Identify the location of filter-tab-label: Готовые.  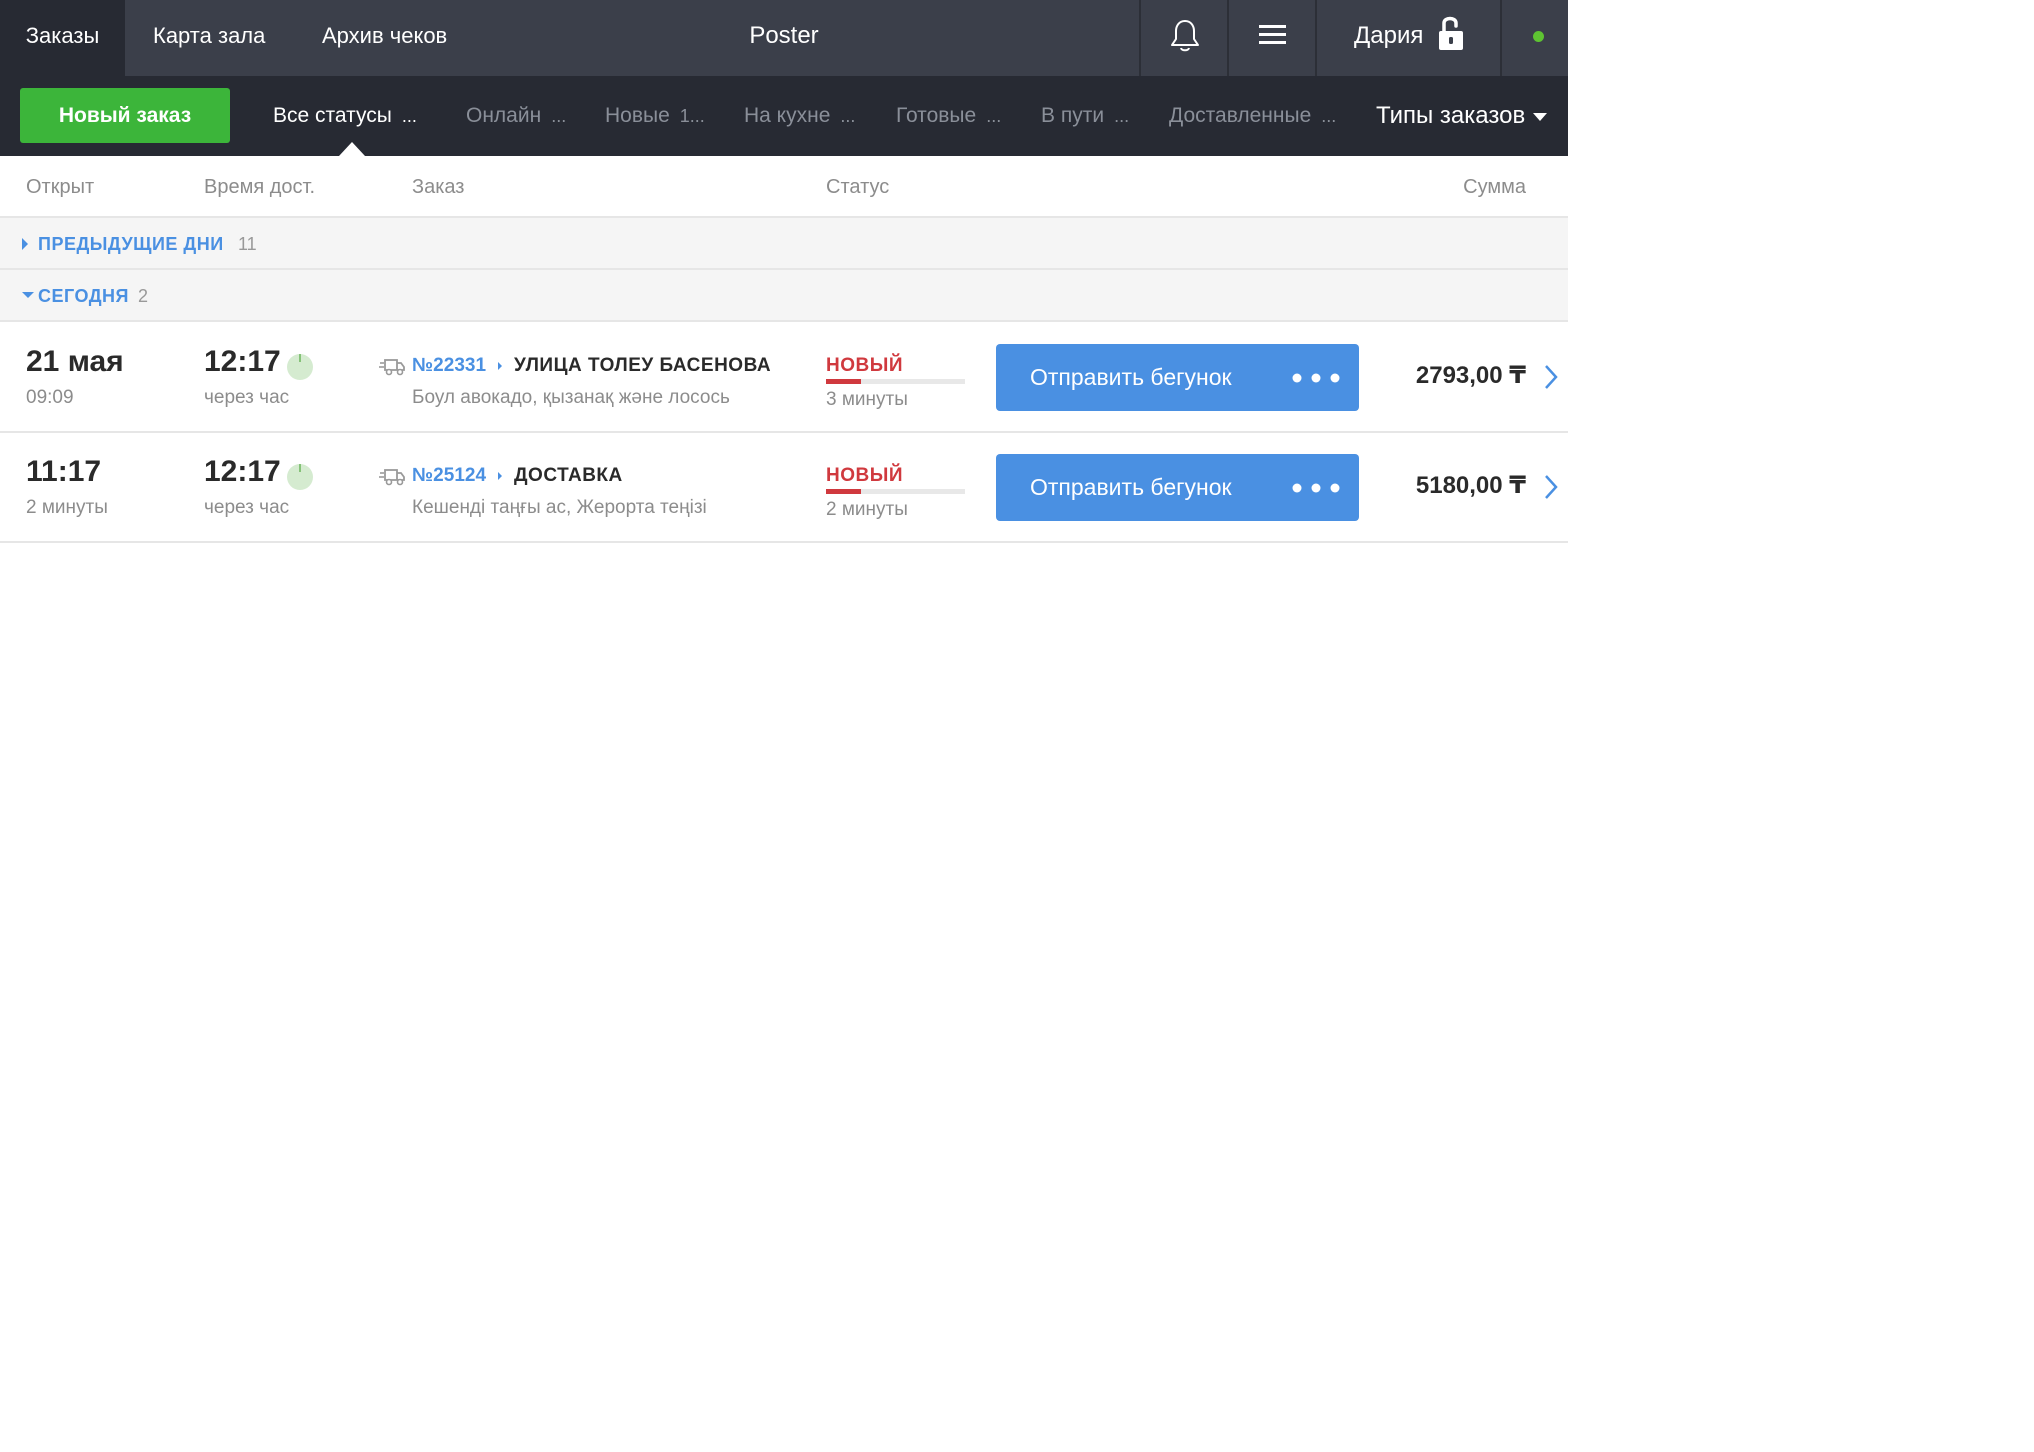
(936, 115).